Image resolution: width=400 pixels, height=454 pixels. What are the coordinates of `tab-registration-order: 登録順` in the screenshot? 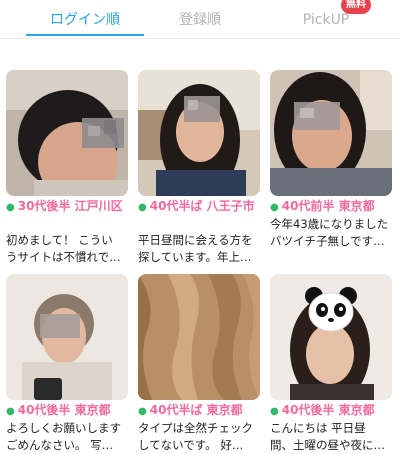 It's located at (200, 20).